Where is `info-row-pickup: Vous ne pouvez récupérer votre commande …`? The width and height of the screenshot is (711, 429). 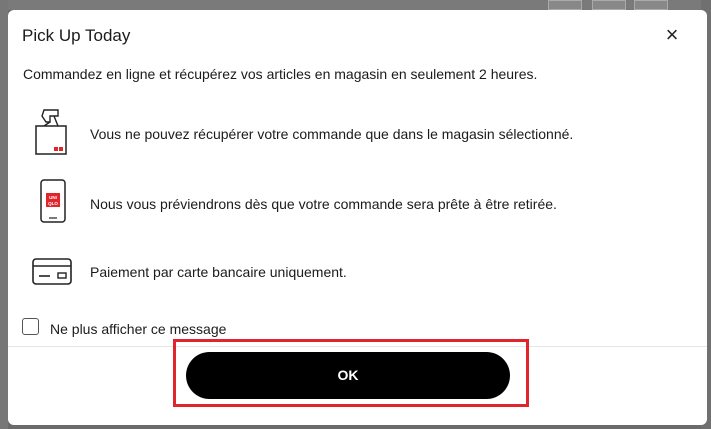 info-row-pickup: Vous ne pouvez récupérer votre commande … is located at coordinates (353, 132).